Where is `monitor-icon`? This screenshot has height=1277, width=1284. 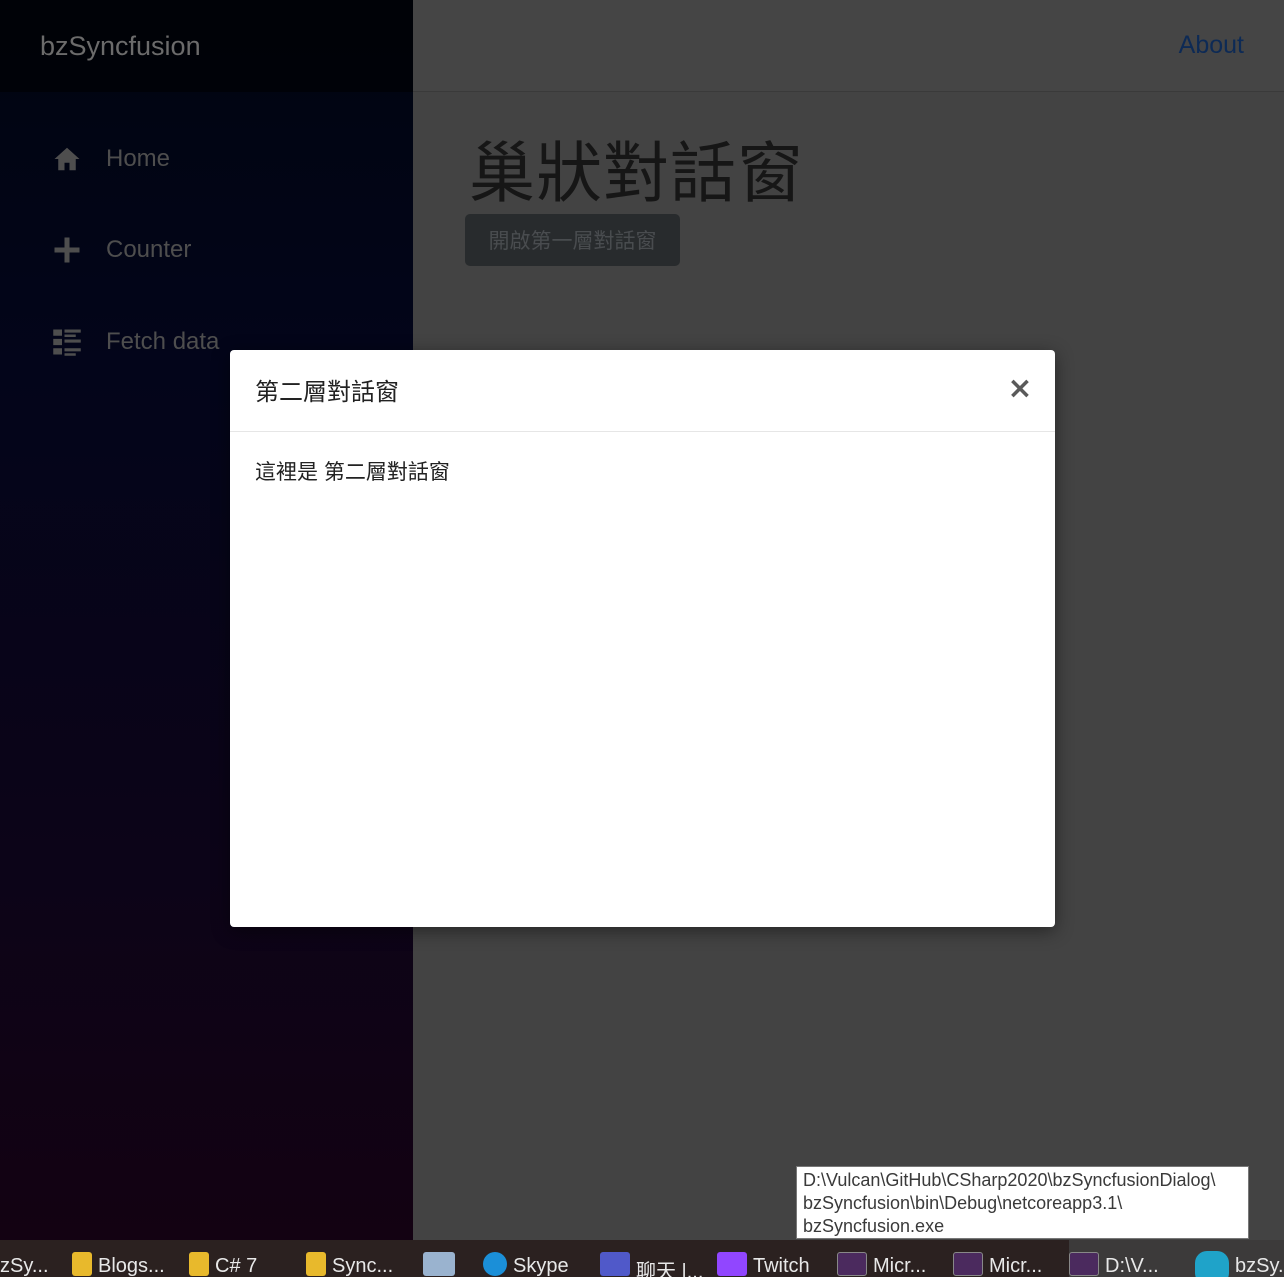
monitor-icon is located at coordinates (439, 1264).